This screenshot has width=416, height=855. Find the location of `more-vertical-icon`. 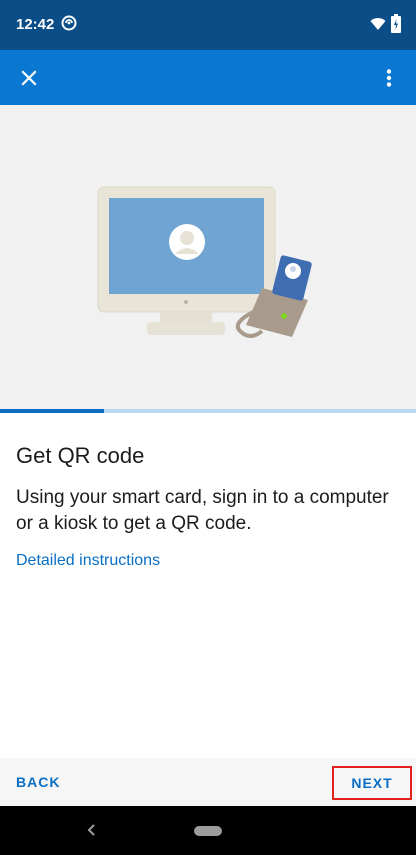

more-vertical-icon is located at coordinates (389, 78).